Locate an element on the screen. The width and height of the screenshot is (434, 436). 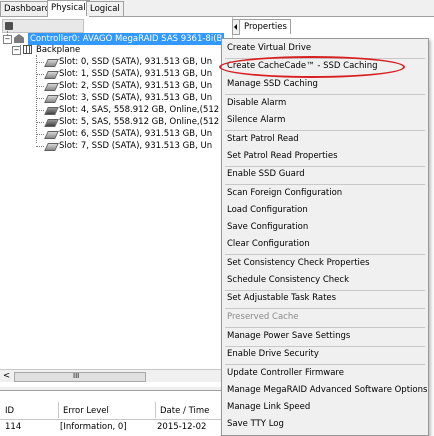
menu-item-disable-alarm: Disable Alarm is located at coordinates (326, 103).